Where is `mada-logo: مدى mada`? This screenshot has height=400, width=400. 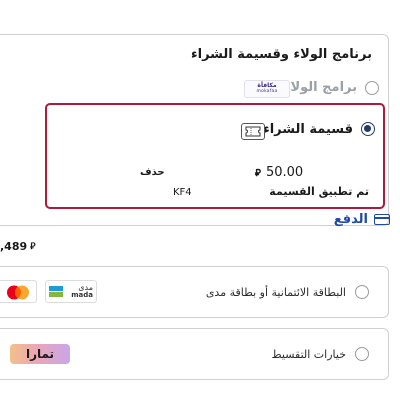
mada-logo: مدى mada is located at coordinates (71, 291).